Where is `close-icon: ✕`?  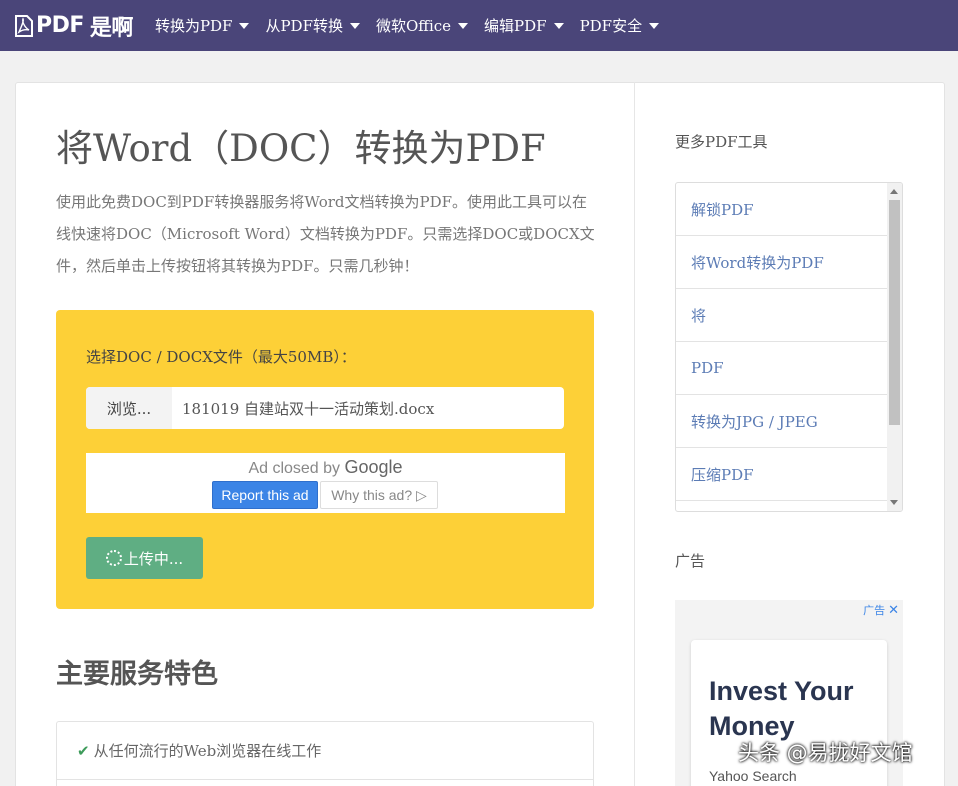 close-icon: ✕ is located at coordinates (893, 610).